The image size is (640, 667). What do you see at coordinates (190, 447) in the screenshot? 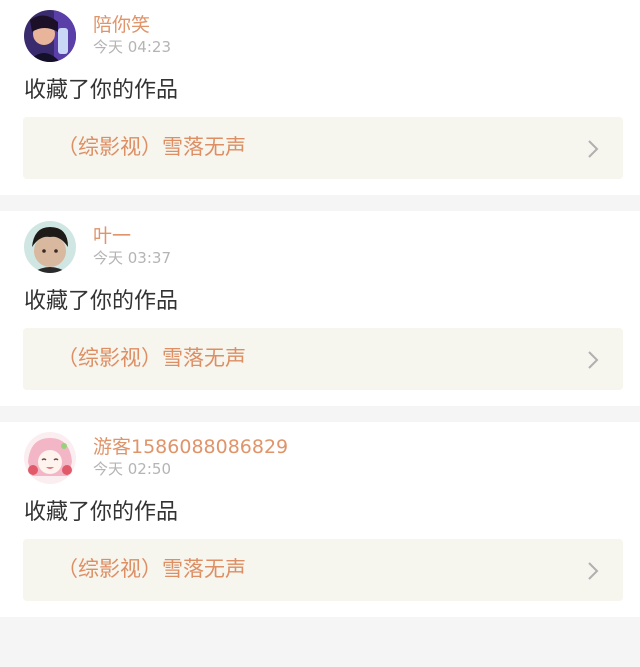
I see `username: 游客1586088086829` at bounding box center [190, 447].